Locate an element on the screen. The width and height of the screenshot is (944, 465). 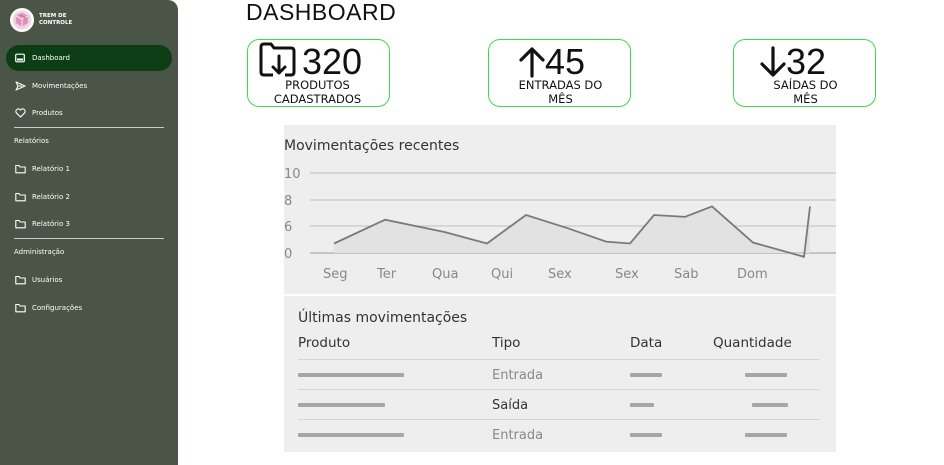
sidebar-item-usuarios: Usuários is located at coordinates (89, 280).